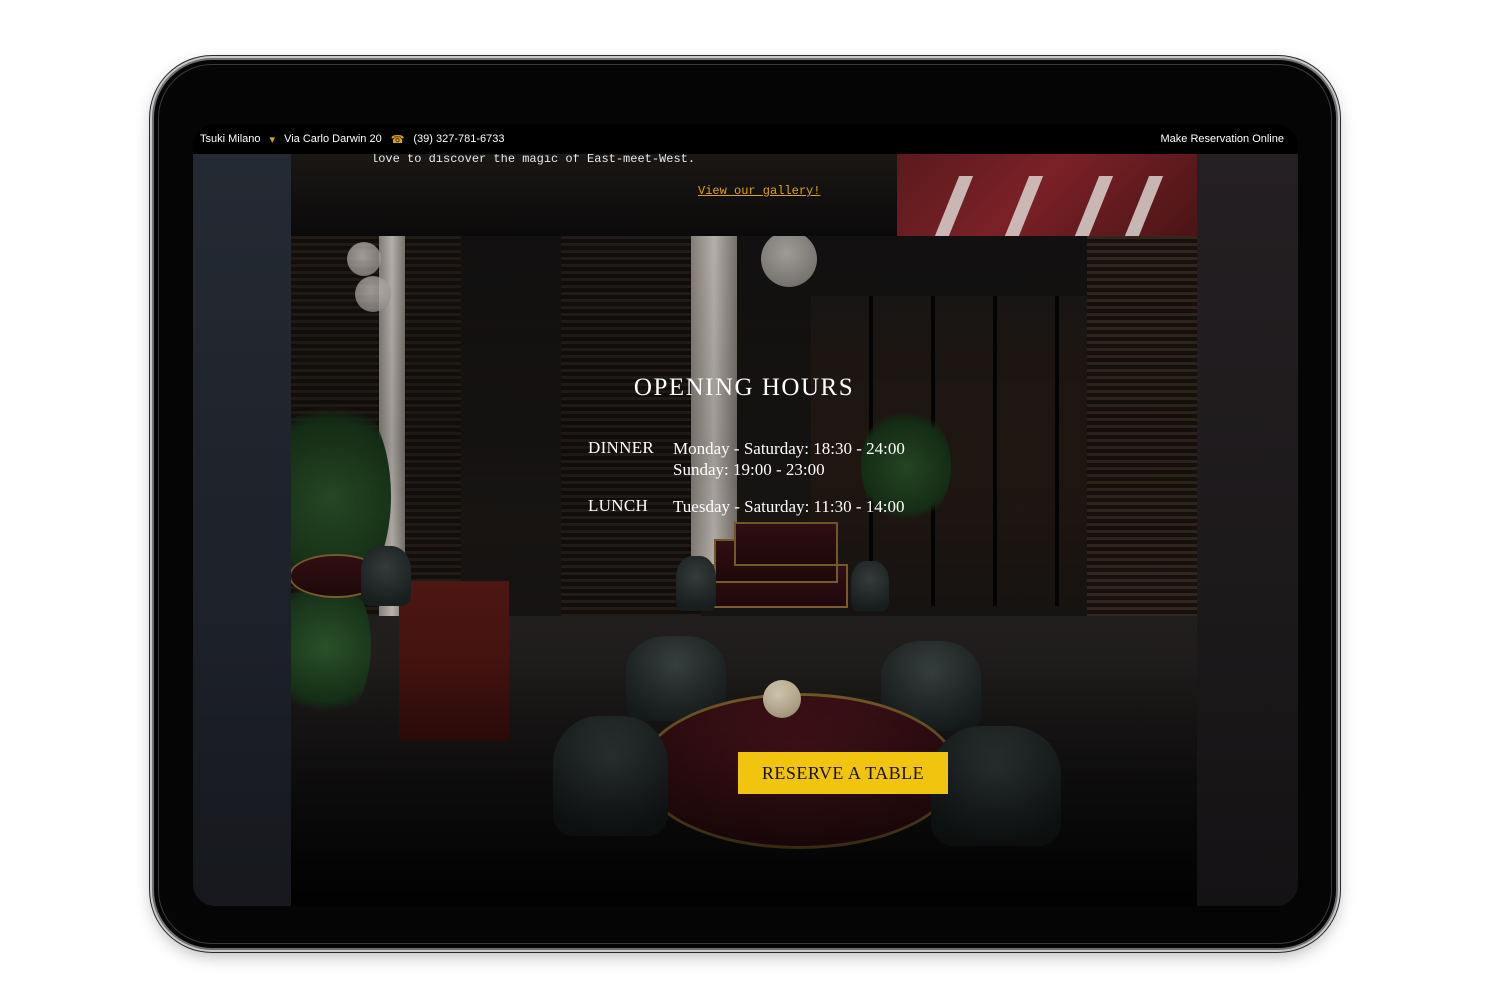  Describe the element at coordinates (1047, 195) in the screenshot. I see `gallery-preview-image` at that location.